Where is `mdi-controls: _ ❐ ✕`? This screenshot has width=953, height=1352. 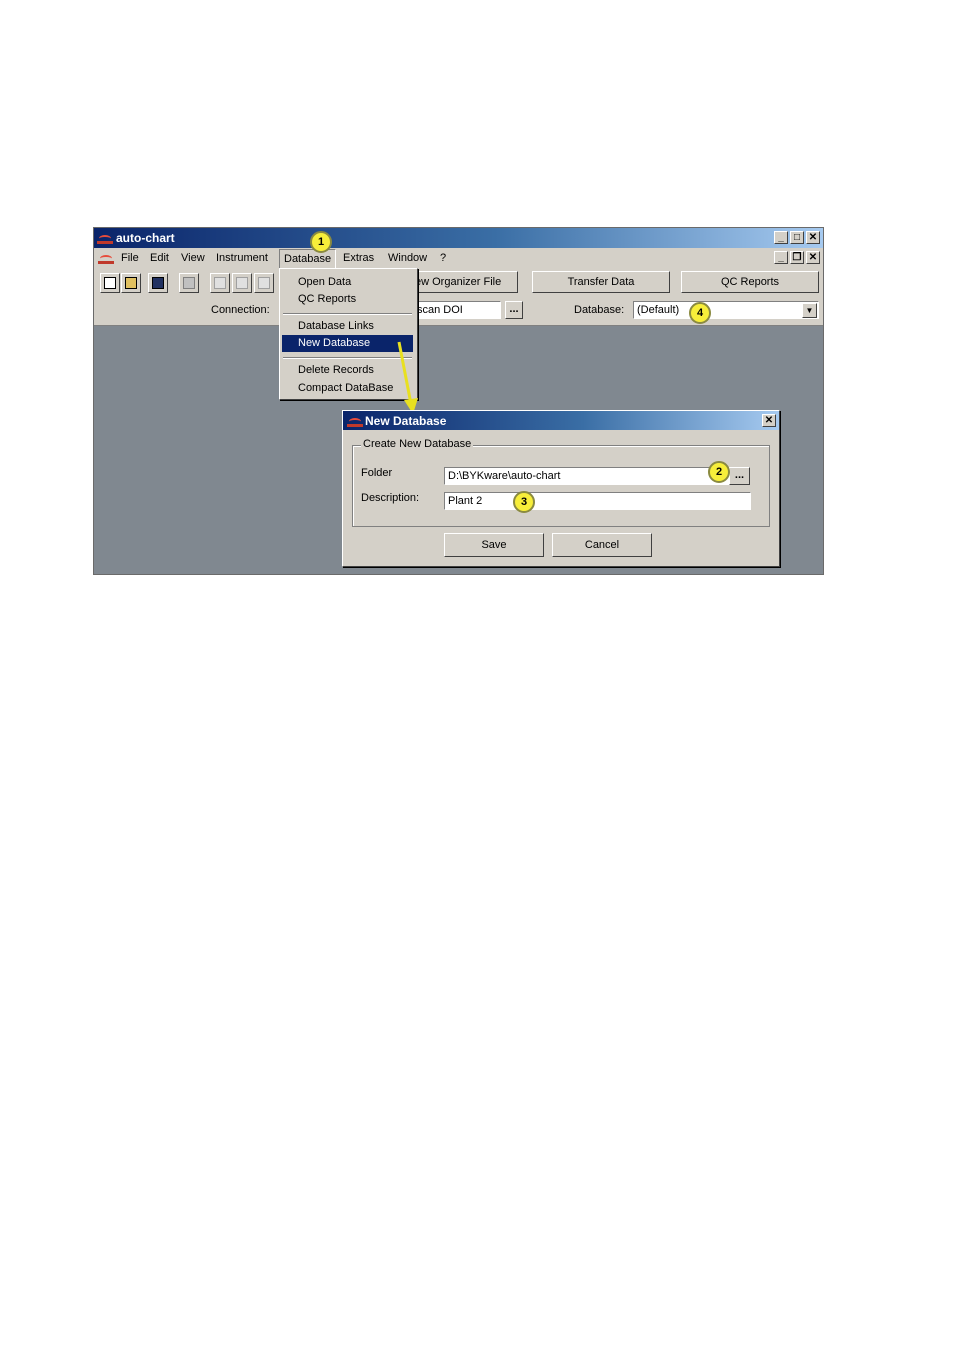 mdi-controls: _ ❐ ✕ is located at coordinates (797, 257).